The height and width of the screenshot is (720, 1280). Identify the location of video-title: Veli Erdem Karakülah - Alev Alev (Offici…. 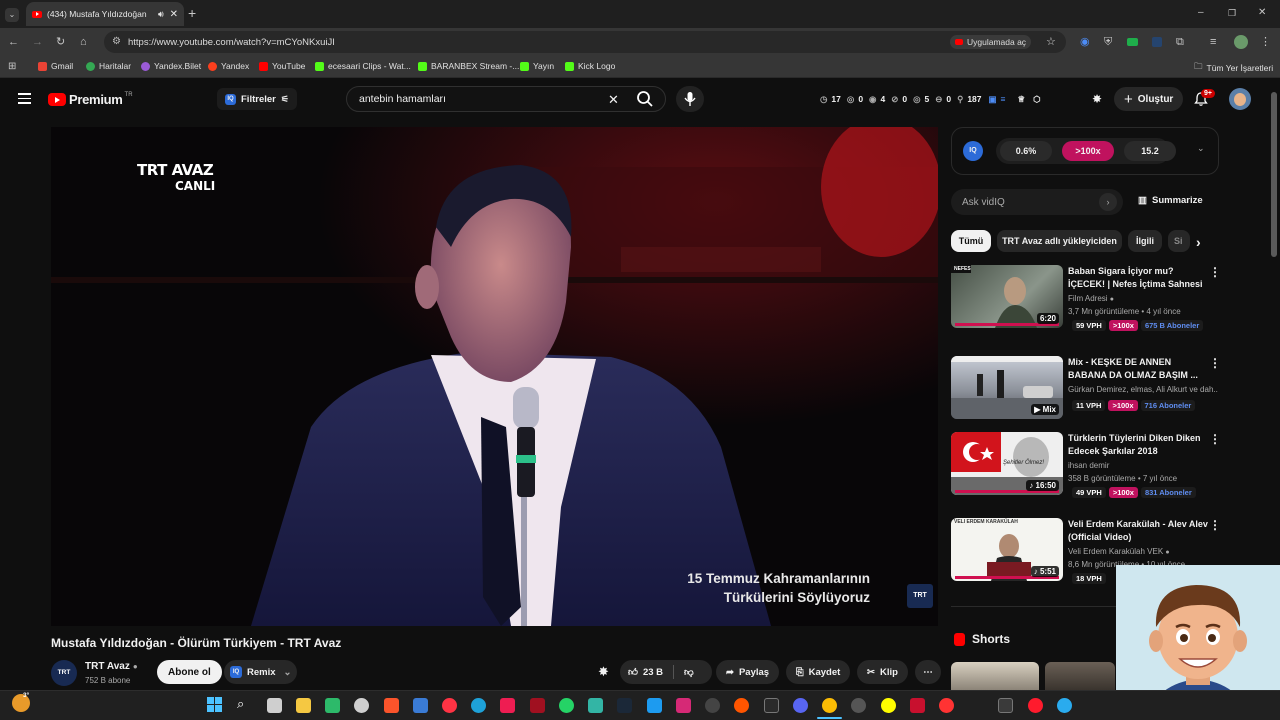
(1138, 531).